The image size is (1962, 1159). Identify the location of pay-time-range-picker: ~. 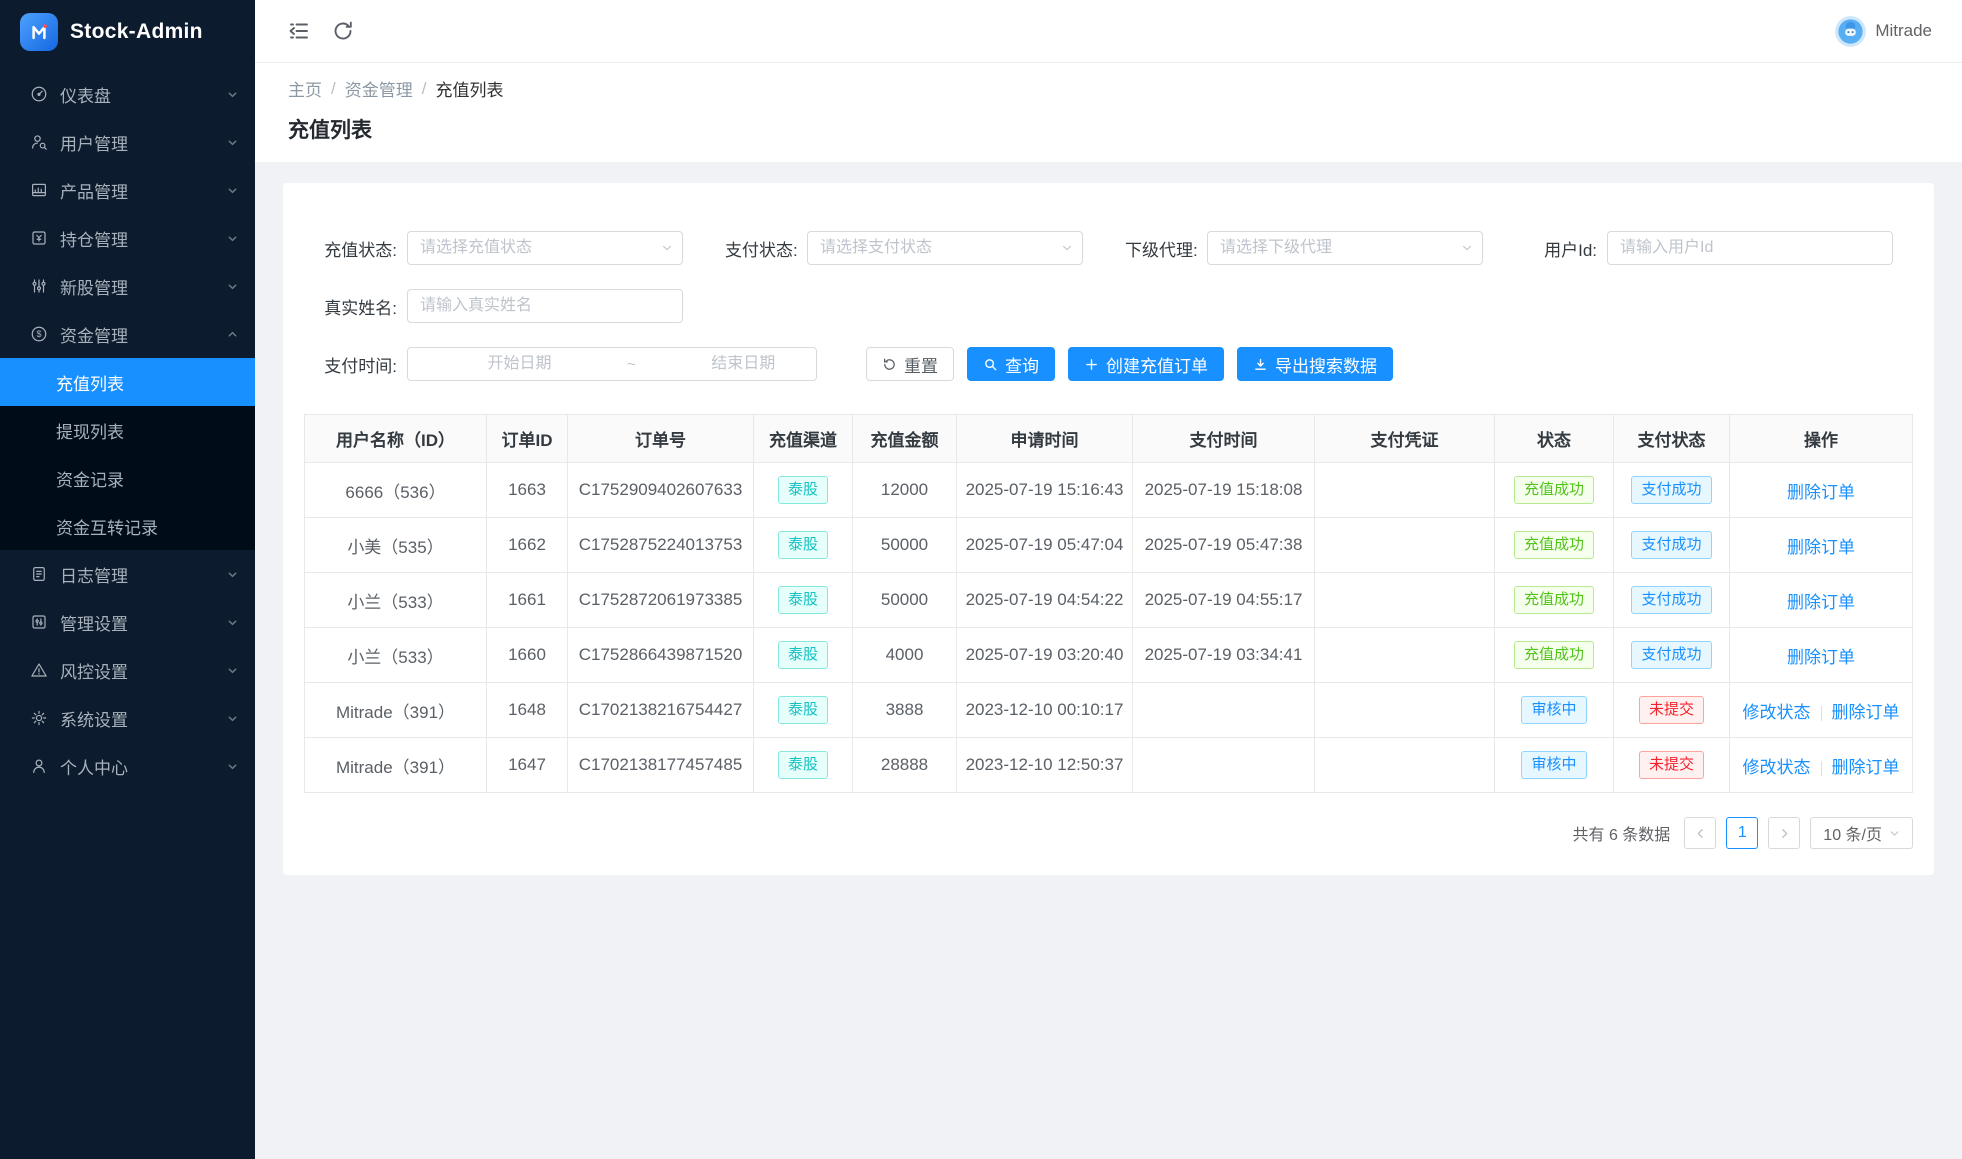
(627, 364).